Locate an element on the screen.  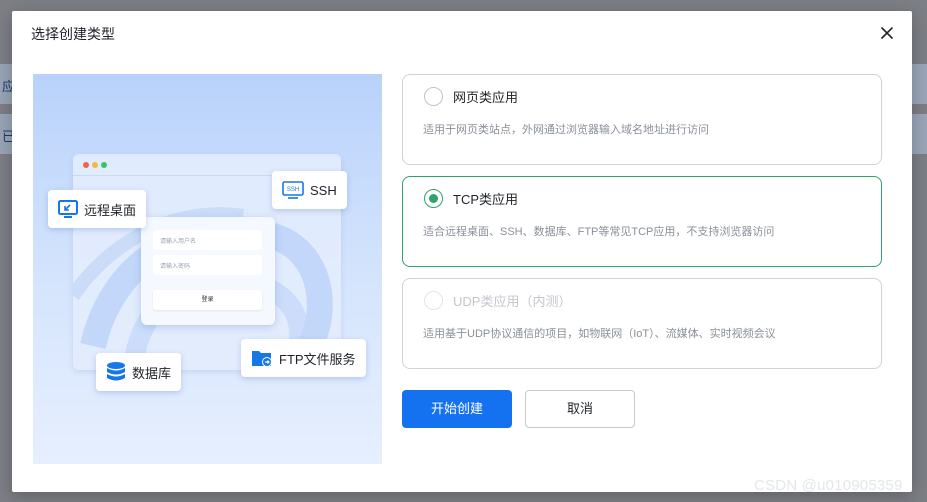
login-button-illustration: 登录 is located at coordinates (207, 300).